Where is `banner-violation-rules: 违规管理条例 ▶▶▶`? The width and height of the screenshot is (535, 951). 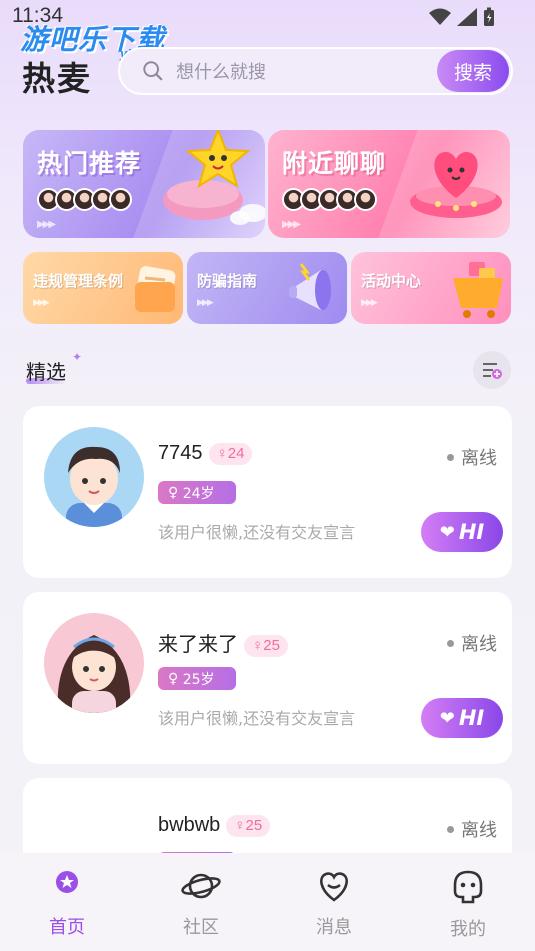 banner-violation-rules: 违规管理条例 ▶▶▶ is located at coordinates (103, 288).